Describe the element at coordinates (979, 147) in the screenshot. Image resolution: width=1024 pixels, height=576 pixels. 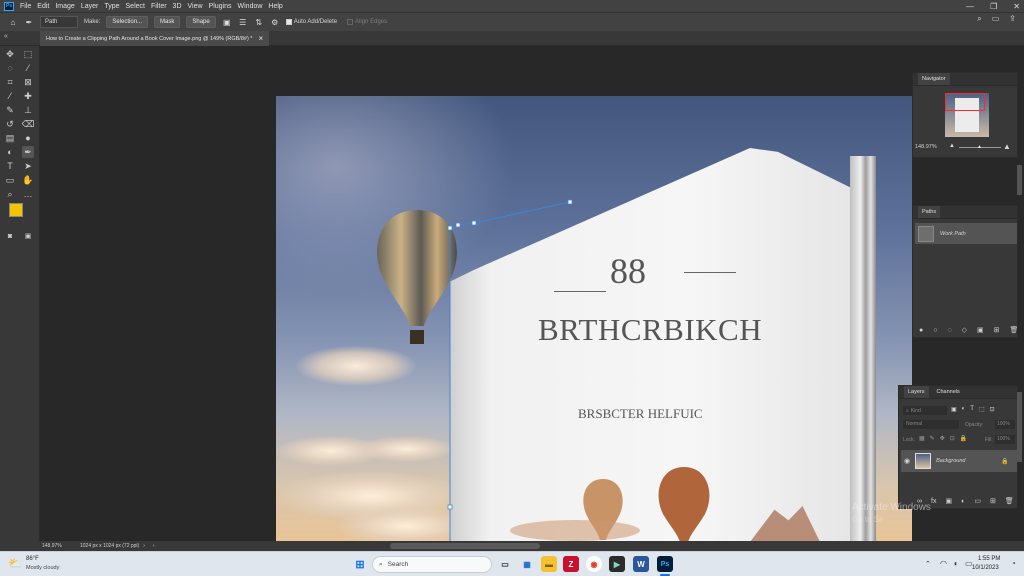
I see `zoom-slider-thumb: ▲` at that location.